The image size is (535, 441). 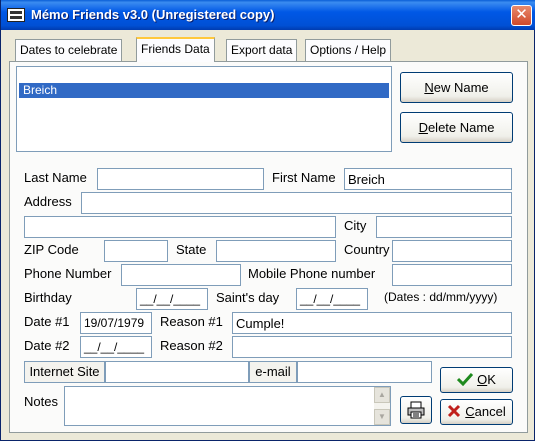 What do you see at coordinates (181, 275) in the screenshot?
I see `phone-field` at bounding box center [181, 275].